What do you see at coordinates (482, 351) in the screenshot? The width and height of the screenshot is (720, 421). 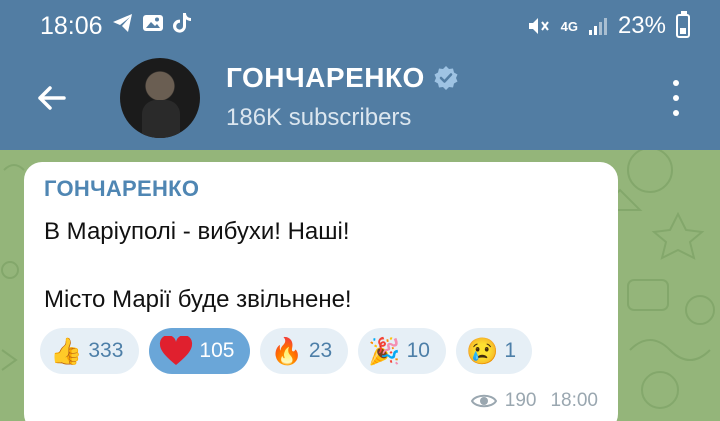 I see `crying-face-icon: 😢` at bounding box center [482, 351].